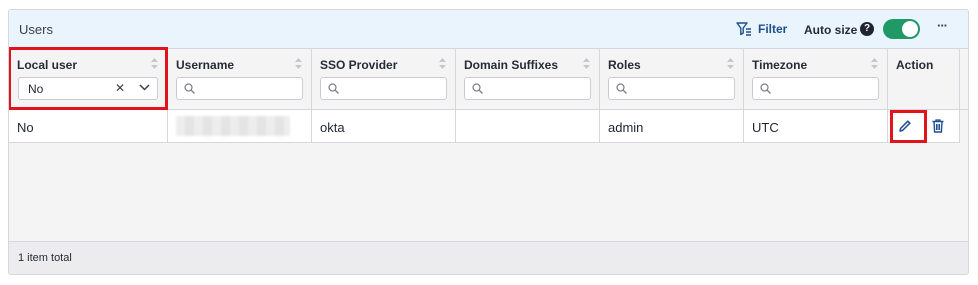 The image size is (978, 285). I want to click on more-options-button: ···, so click(942, 27).